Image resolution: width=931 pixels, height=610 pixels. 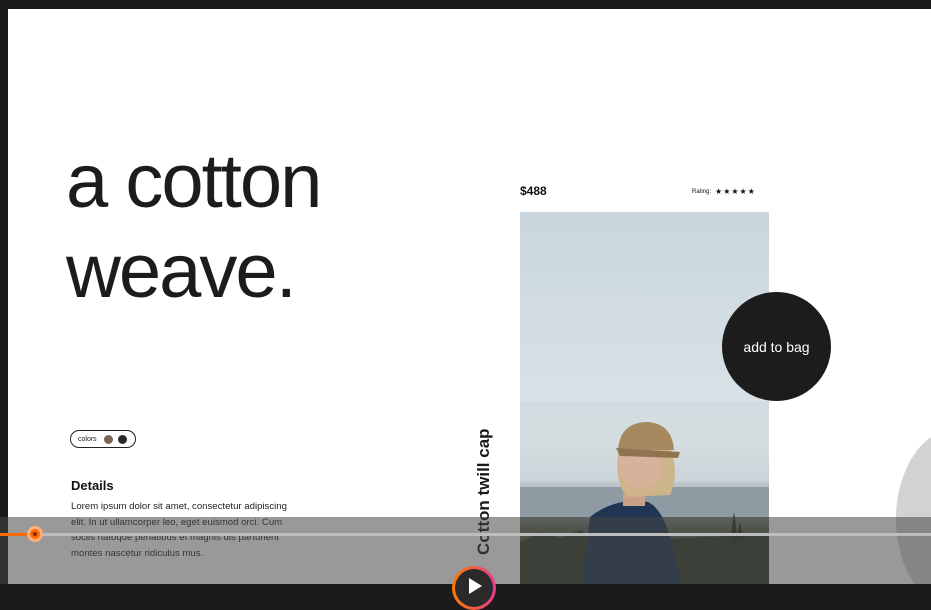 I want to click on hero-line-2: weave., so click(x=181, y=271).